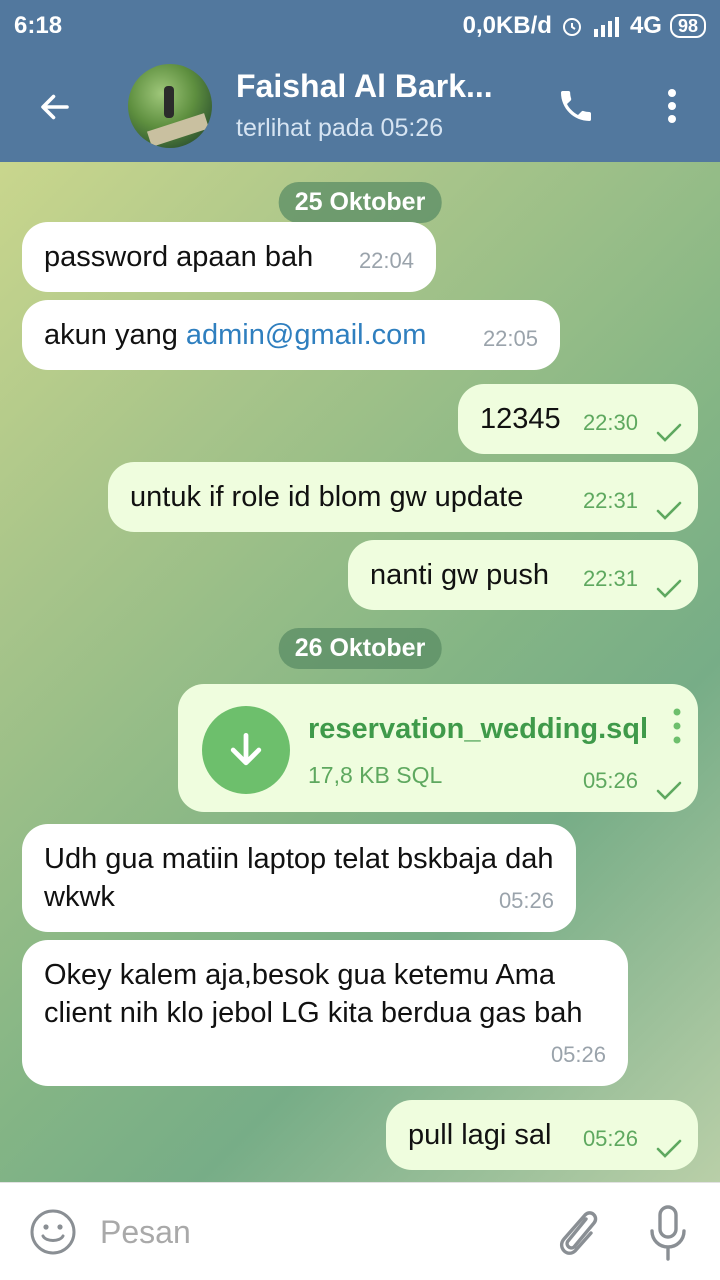 The height and width of the screenshot is (1280, 720). Describe the element at coordinates (327, 497) in the screenshot. I see `message-text: untuk if role id blom gw update` at that location.